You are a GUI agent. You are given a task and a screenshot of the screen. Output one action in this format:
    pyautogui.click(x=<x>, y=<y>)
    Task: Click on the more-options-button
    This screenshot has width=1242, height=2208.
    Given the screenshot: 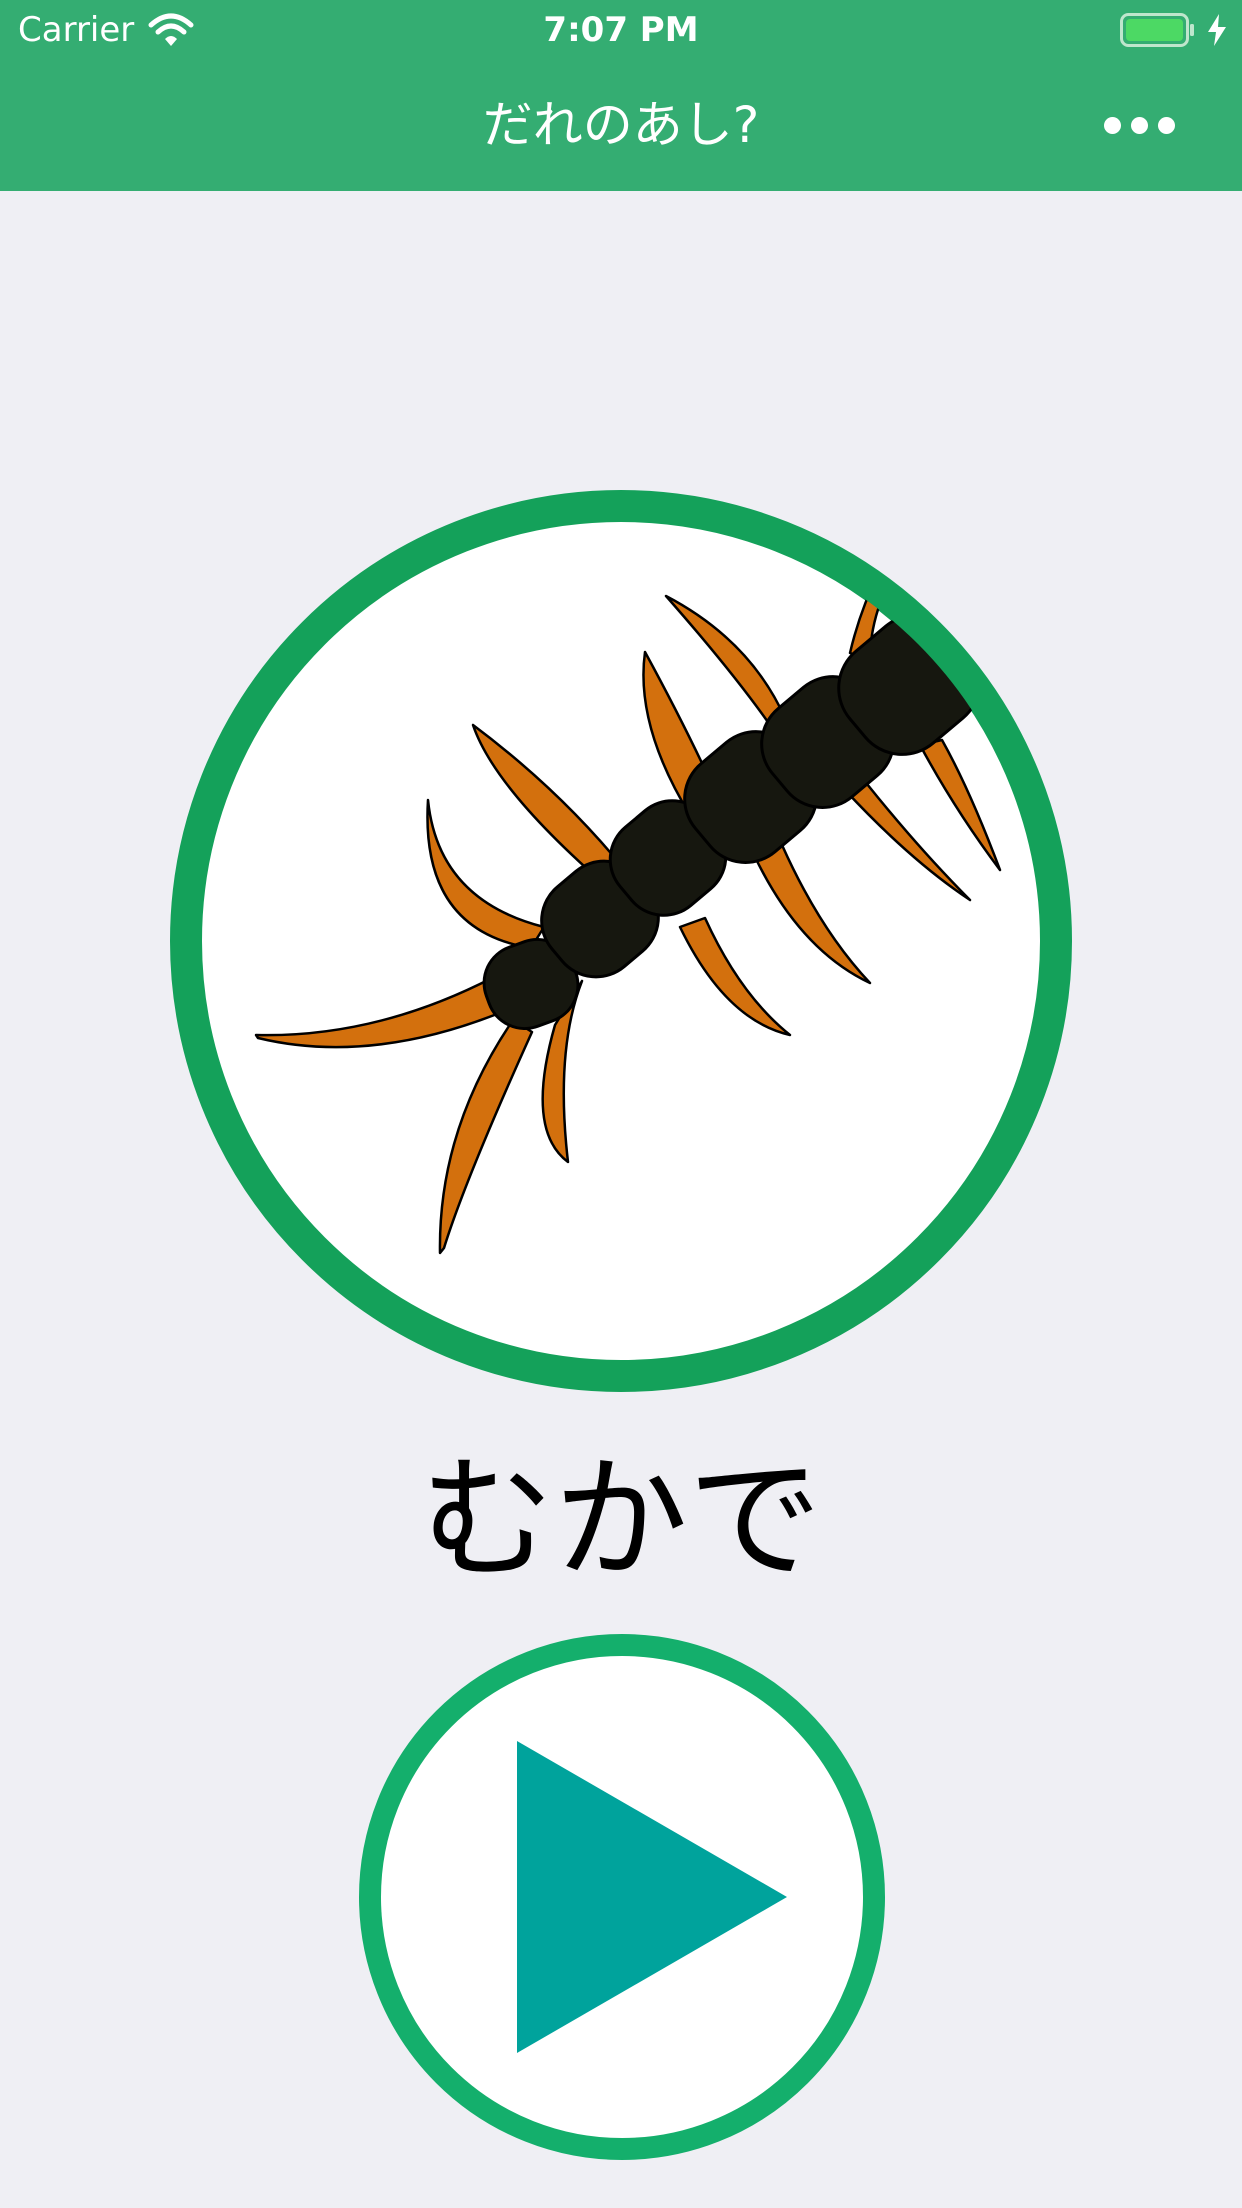 What is the action you would take?
    pyautogui.click(x=1139, y=125)
    